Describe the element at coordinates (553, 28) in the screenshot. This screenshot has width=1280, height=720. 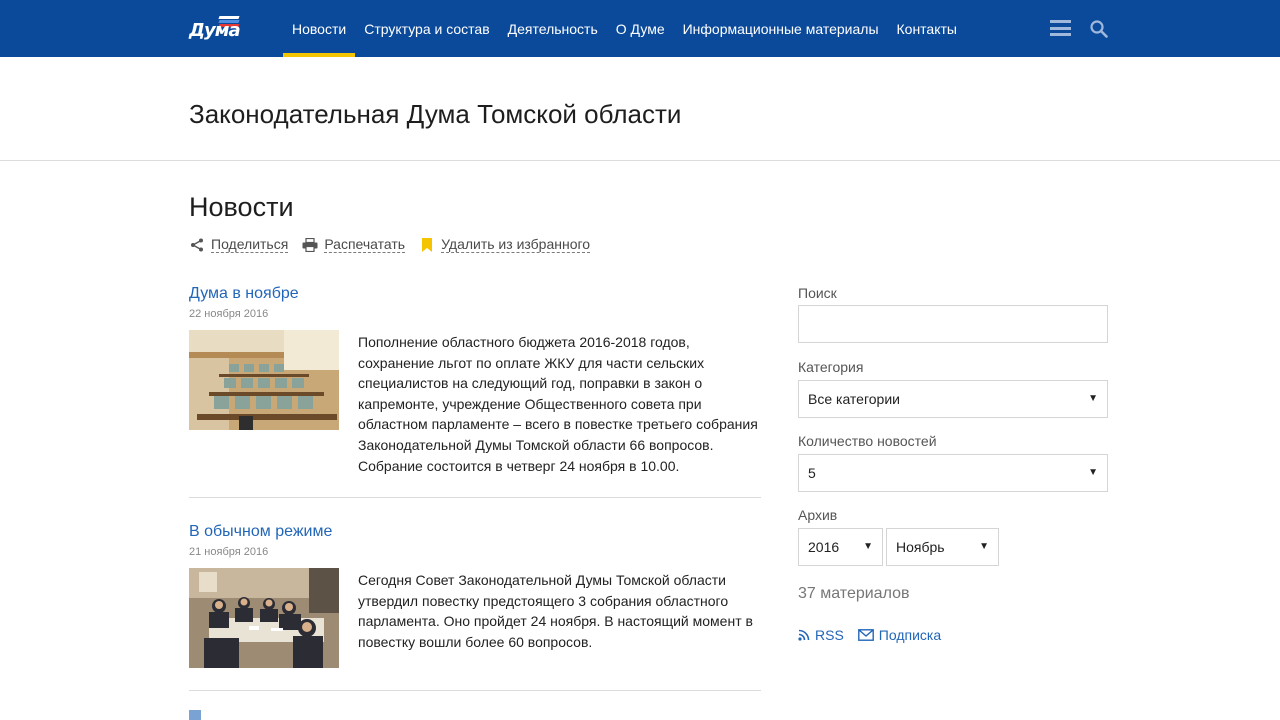
I see `nav-item-activity: Деятельность` at that location.